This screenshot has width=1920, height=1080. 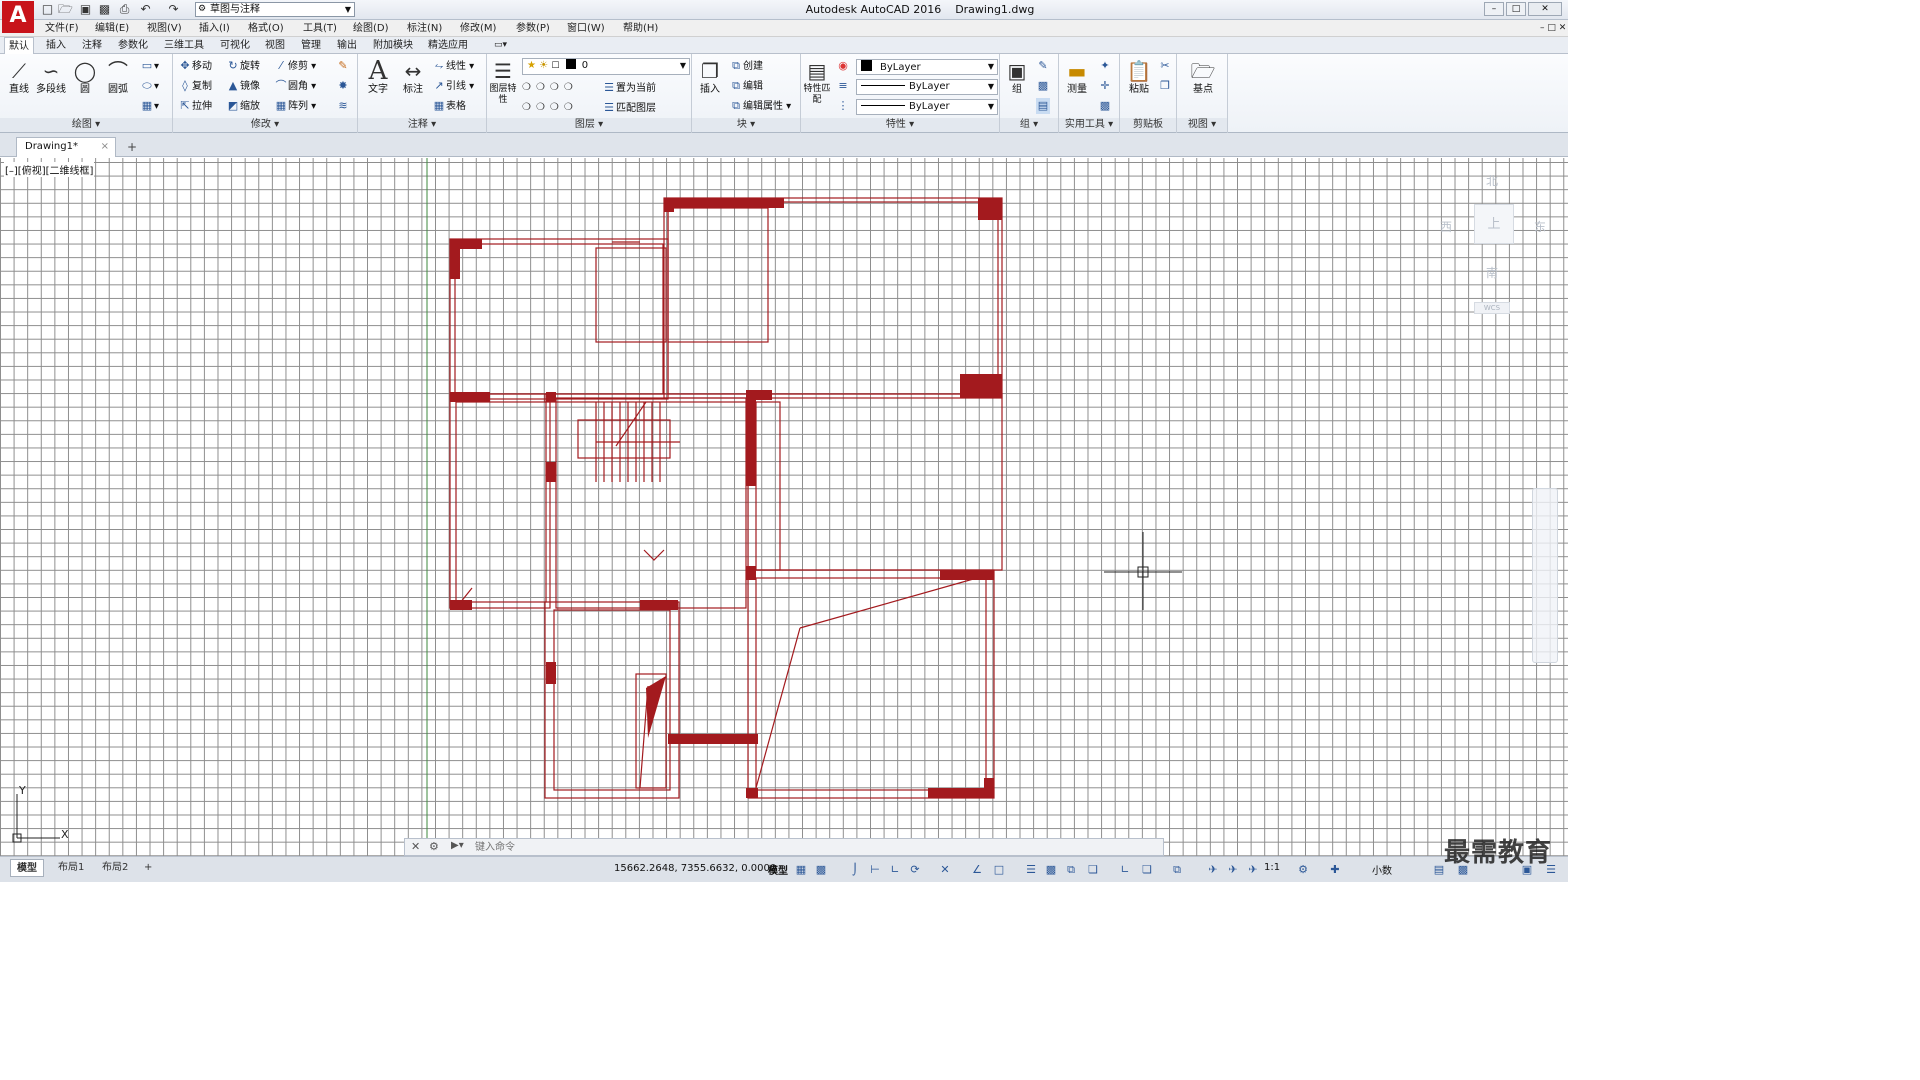 What do you see at coordinates (453, 86) in the screenshot?
I see `leader-tool: ↗ 引线 ▾` at bounding box center [453, 86].